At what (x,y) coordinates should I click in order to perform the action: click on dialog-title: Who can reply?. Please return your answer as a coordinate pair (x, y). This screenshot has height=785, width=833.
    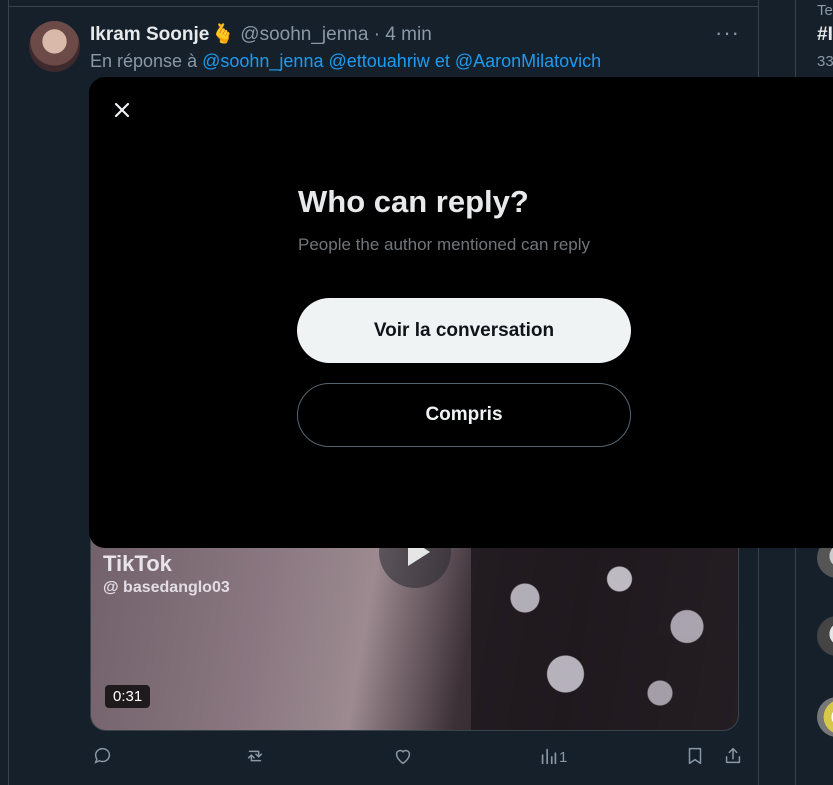
    Looking at the image, I should click on (413, 201).